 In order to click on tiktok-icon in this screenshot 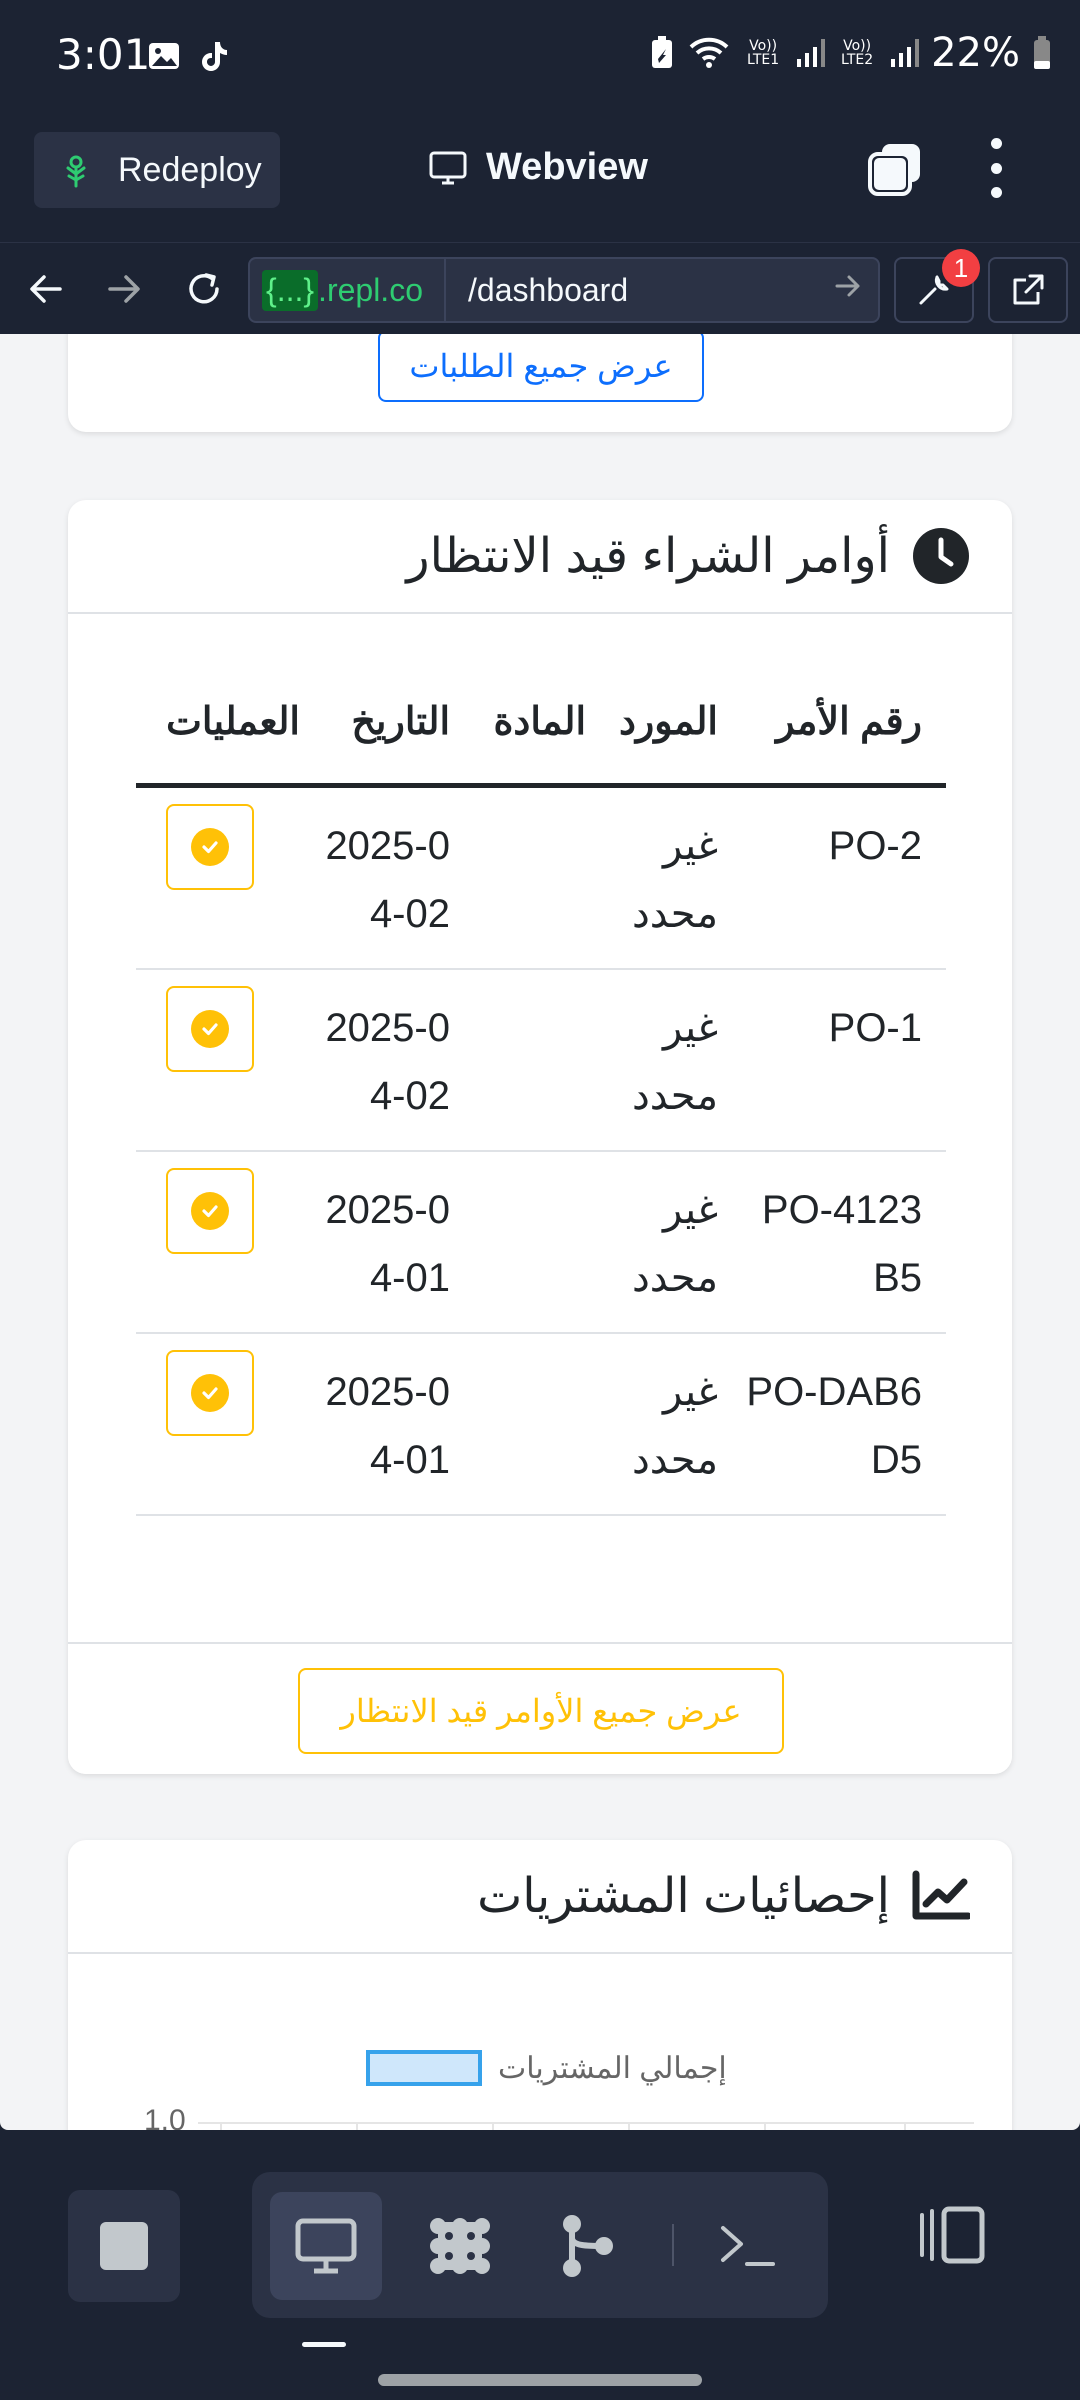, I will do `click(214, 56)`.